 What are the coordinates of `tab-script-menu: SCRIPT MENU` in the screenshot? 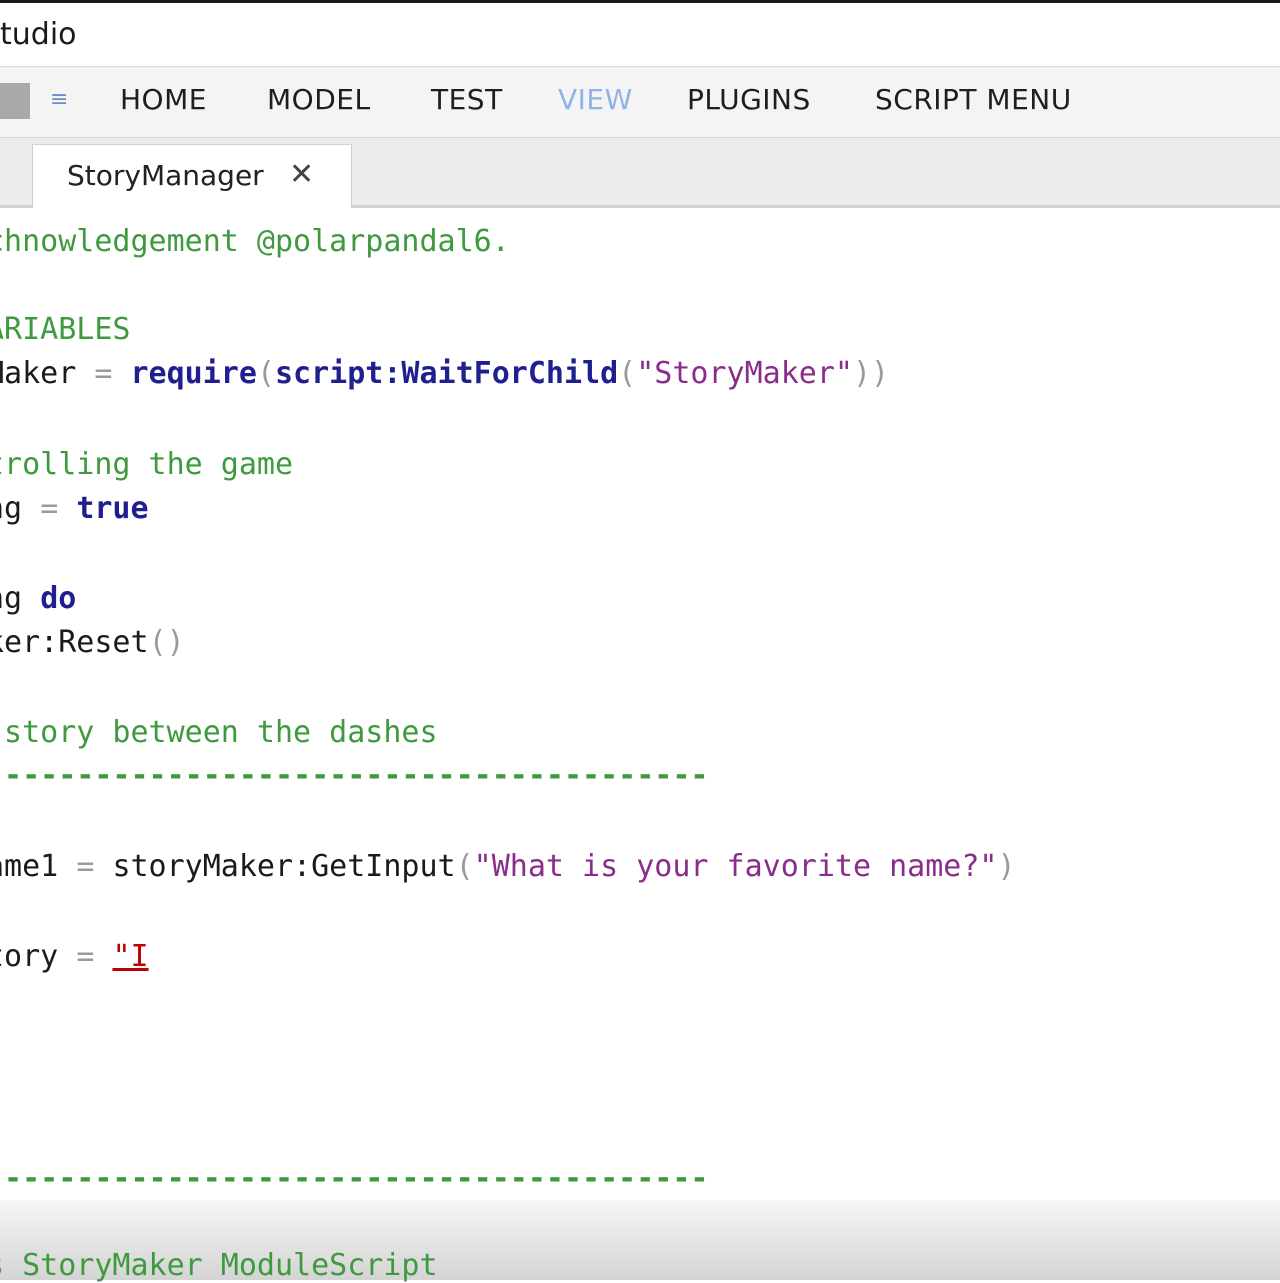 It's located at (973, 99).